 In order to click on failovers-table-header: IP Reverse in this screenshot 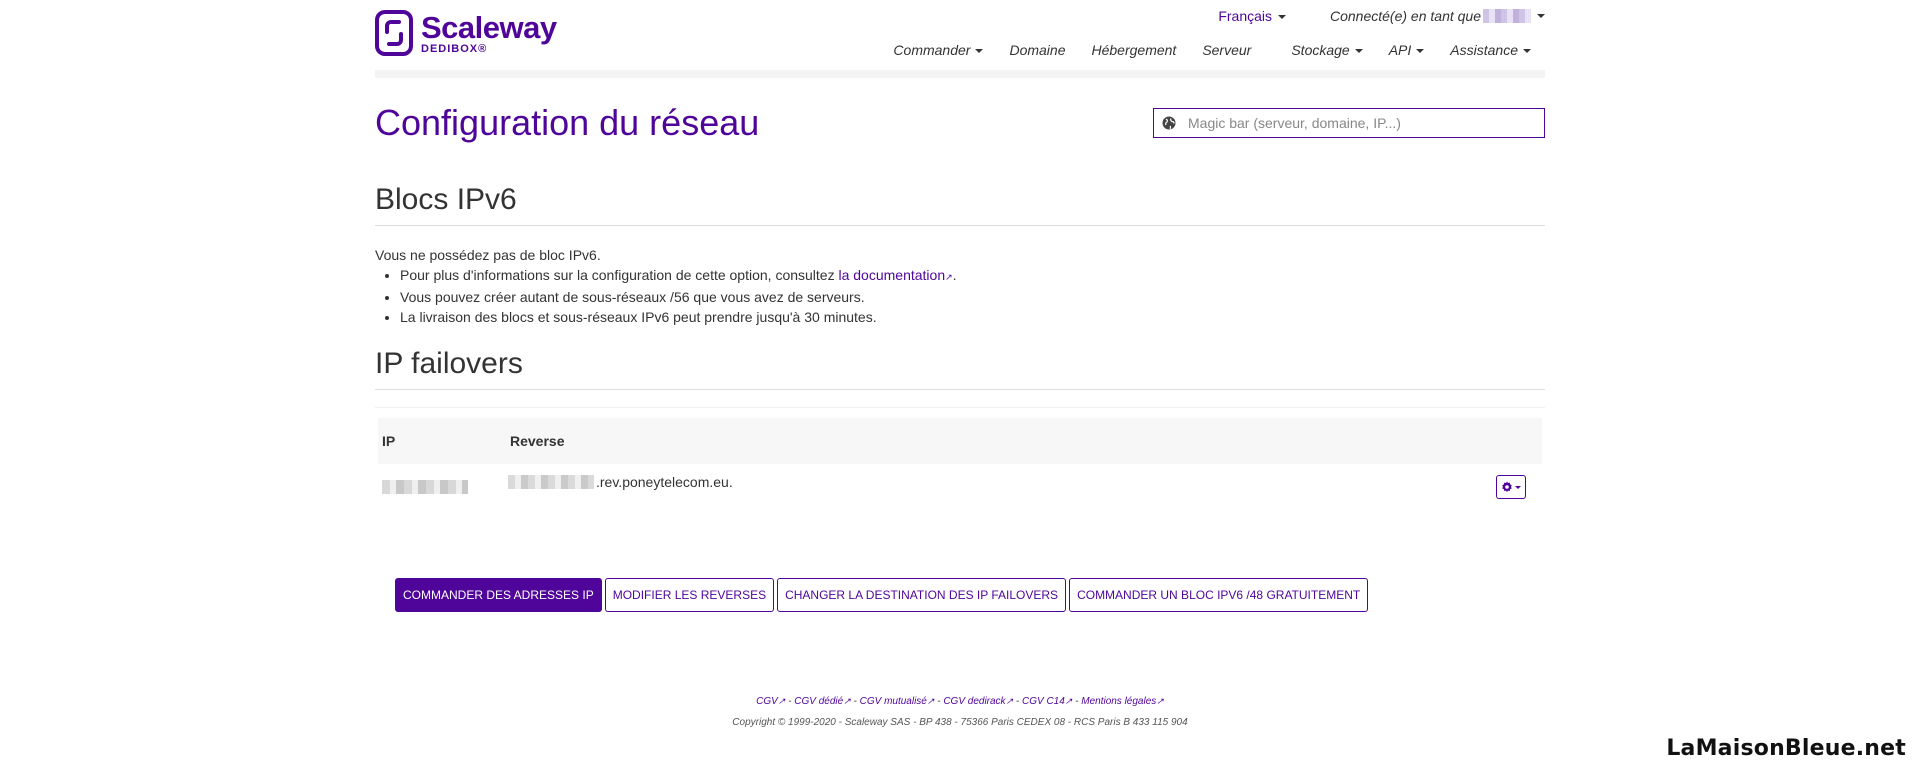, I will do `click(960, 441)`.